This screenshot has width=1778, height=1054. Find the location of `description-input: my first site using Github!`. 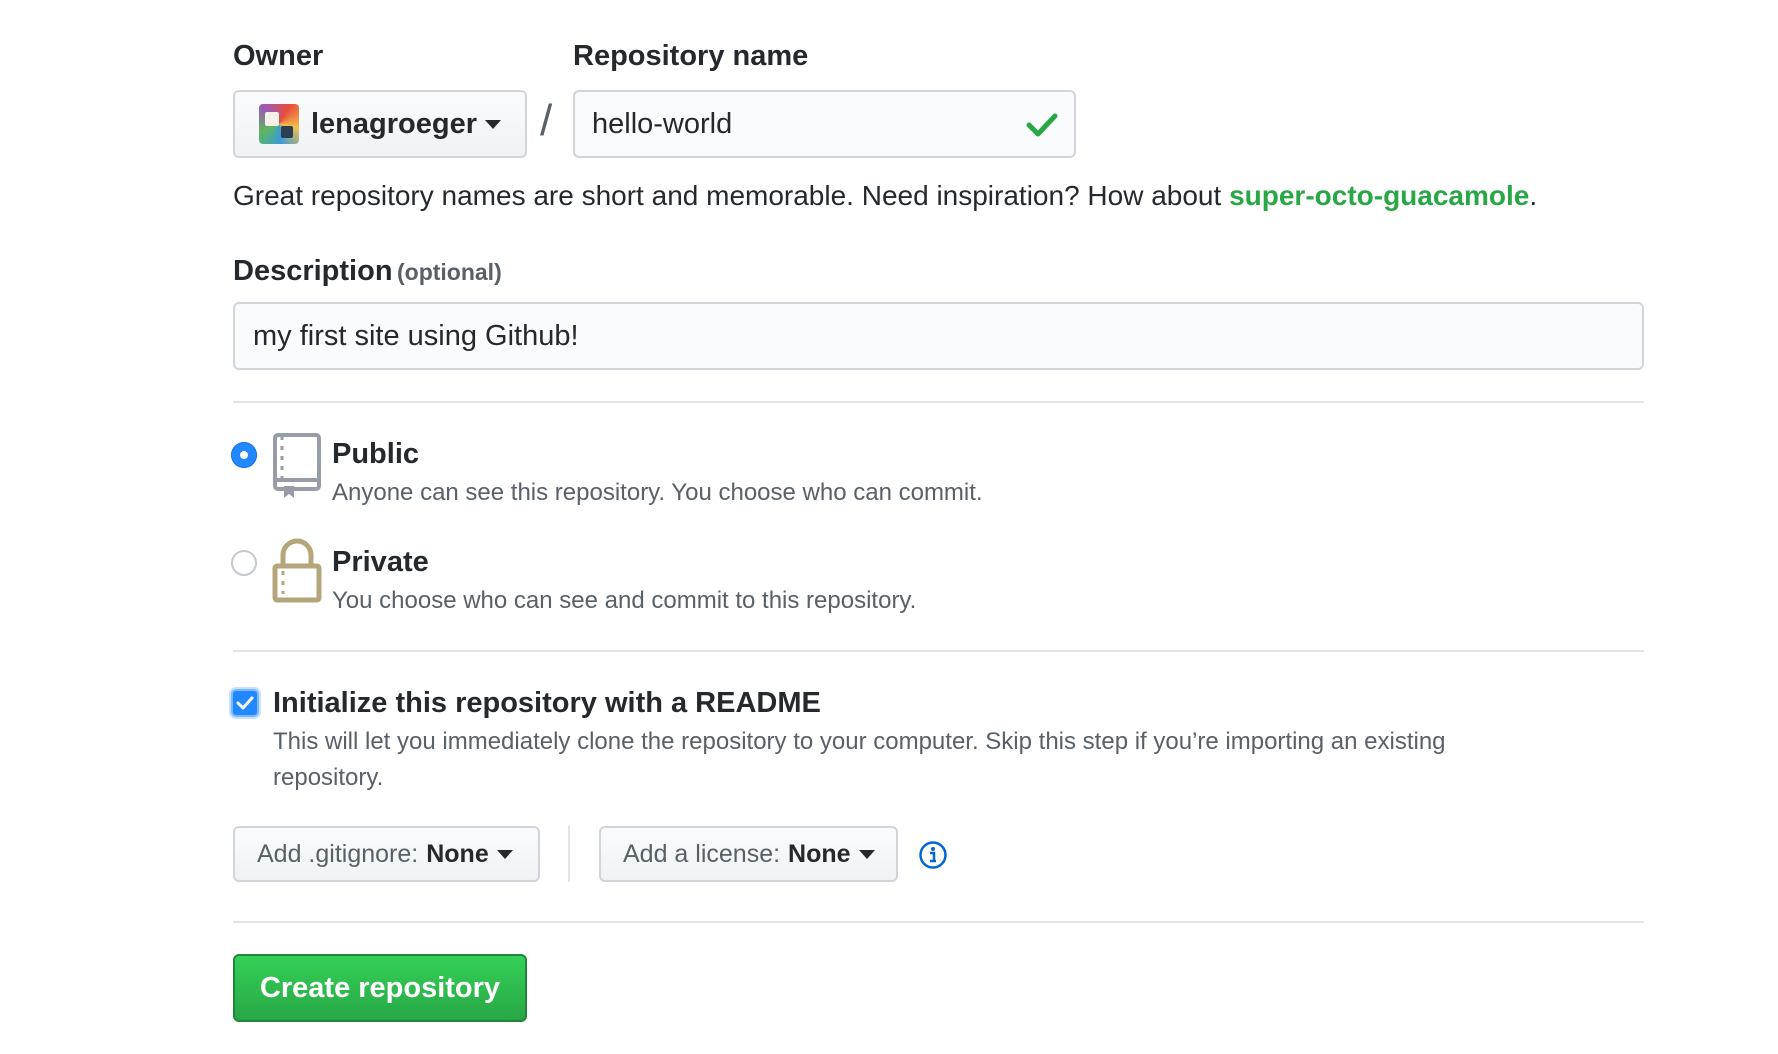

description-input: my first site using Github! is located at coordinates (938, 336).